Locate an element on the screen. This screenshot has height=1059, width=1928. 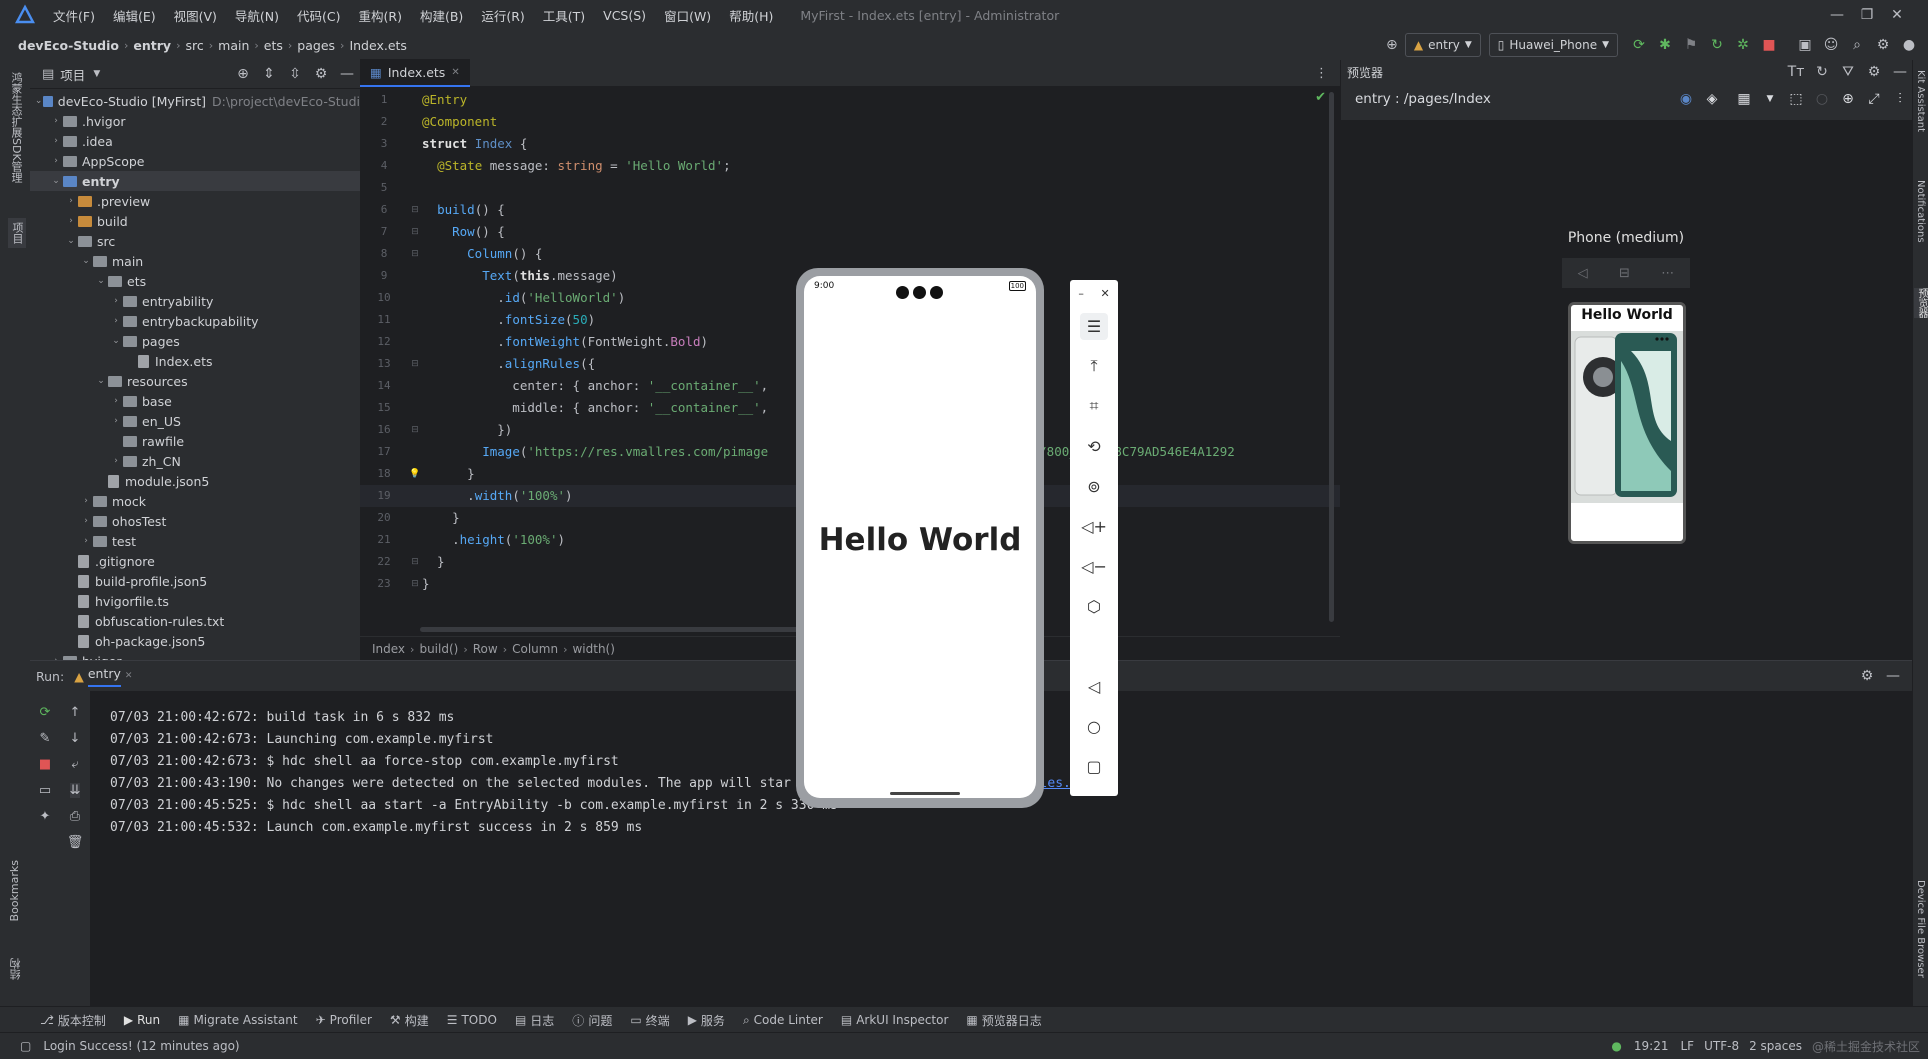
rotate-screen-icon: ⟲ is located at coordinates (1094, 446).